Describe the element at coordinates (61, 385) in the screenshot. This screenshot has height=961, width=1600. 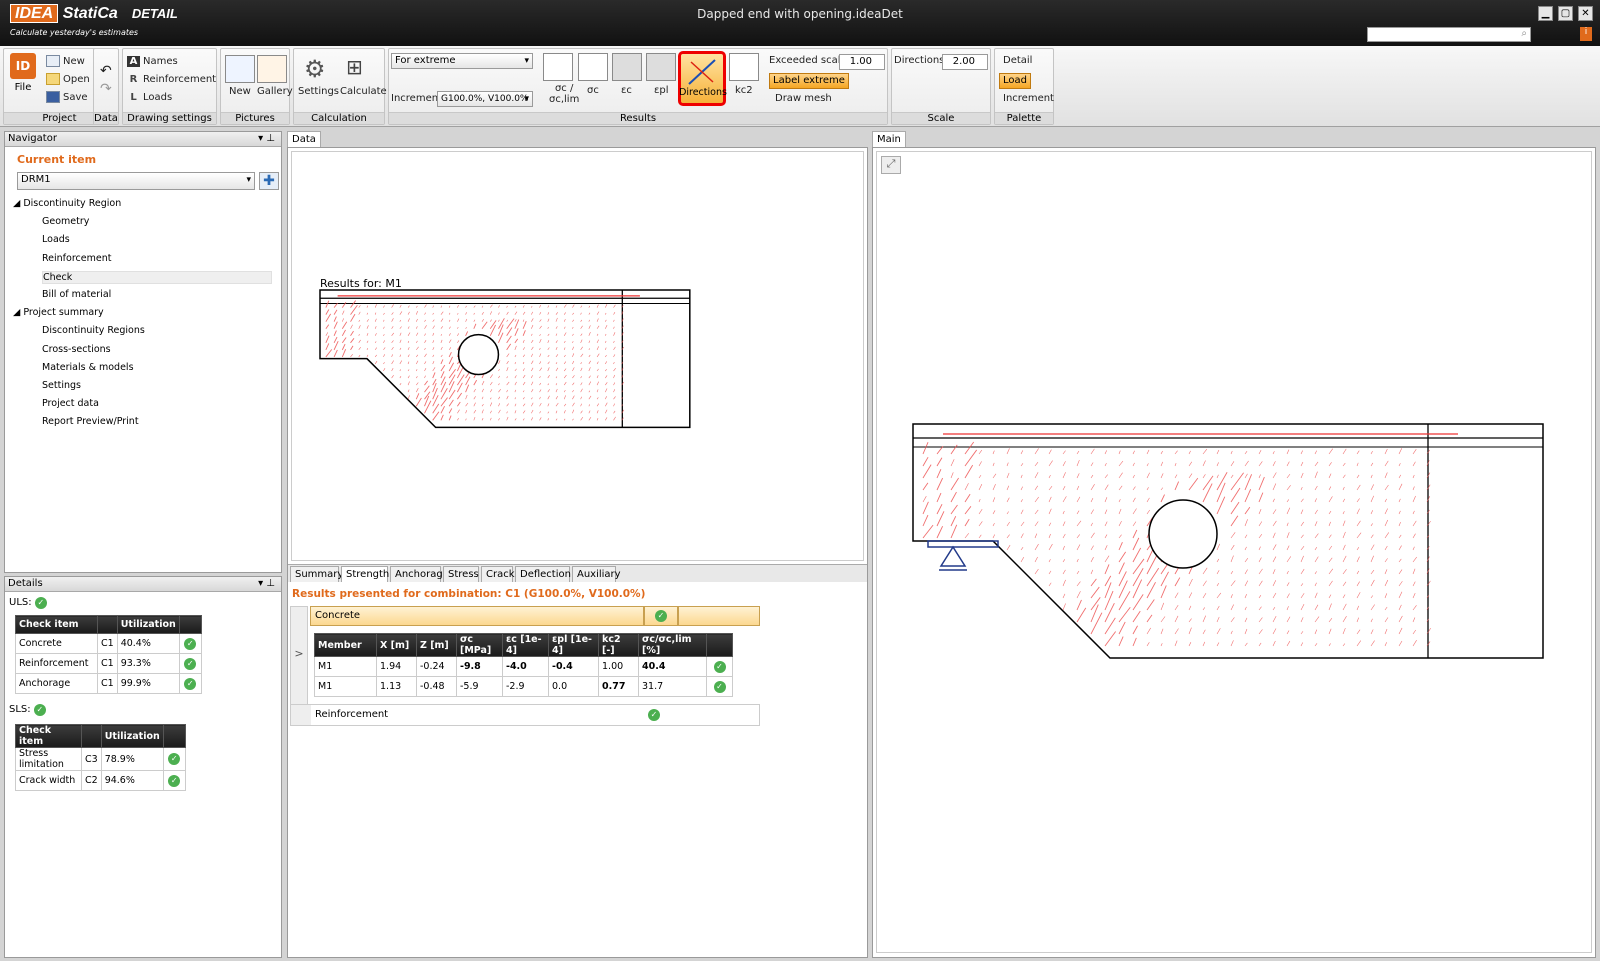
I see `tree-item: Settings` at that location.